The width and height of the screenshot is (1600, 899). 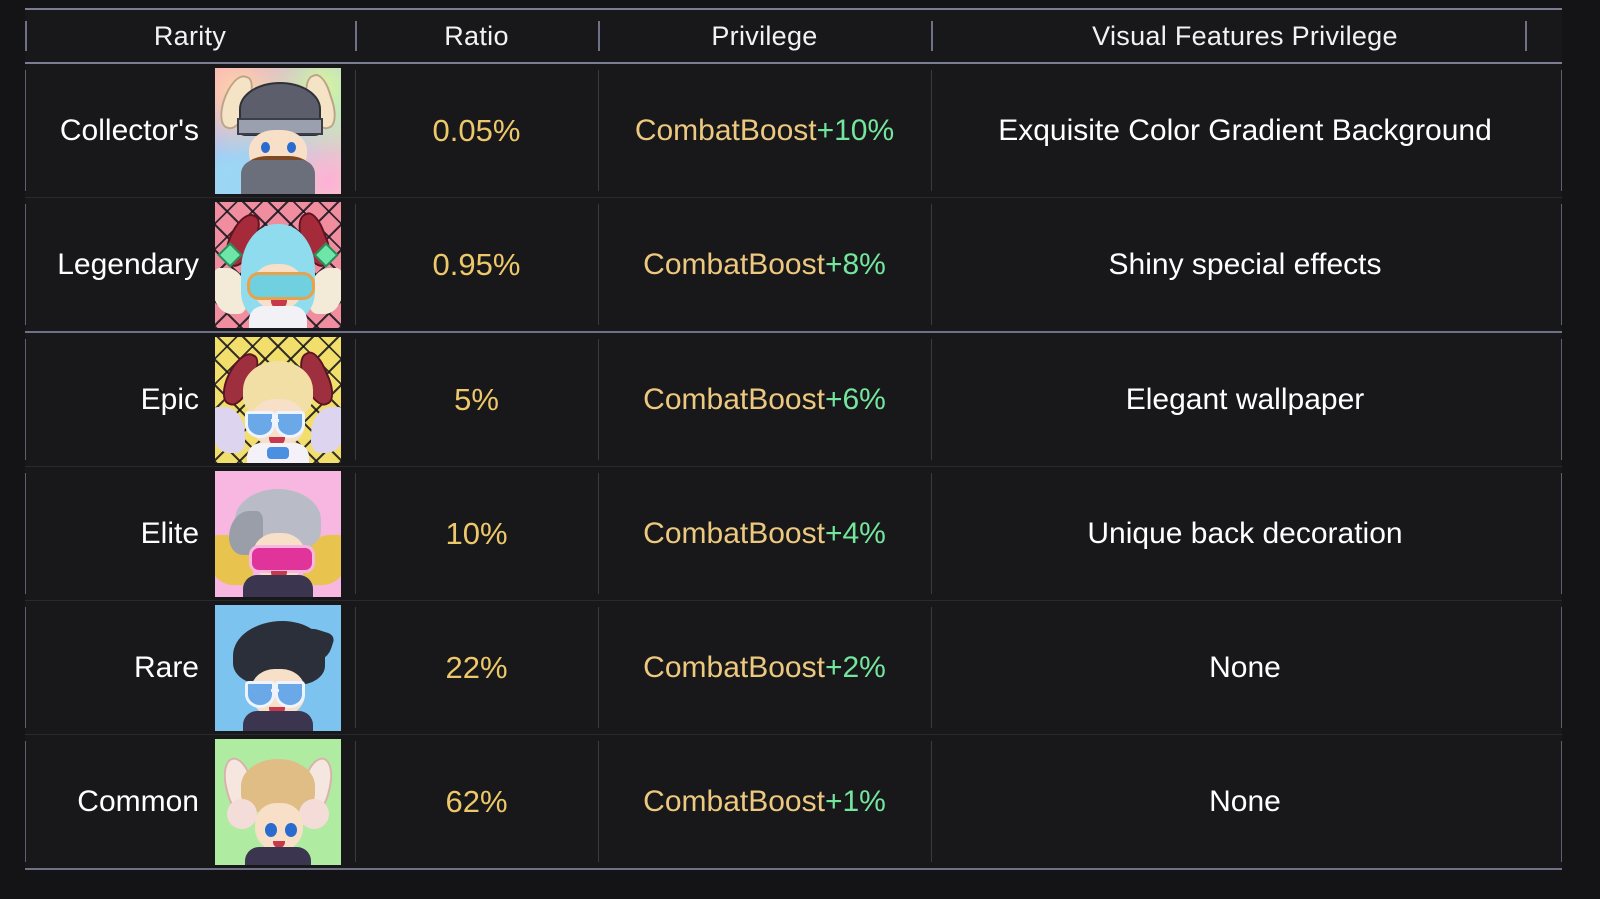 What do you see at coordinates (855, 667) in the screenshot?
I see `privilege-bonus: +2%` at bounding box center [855, 667].